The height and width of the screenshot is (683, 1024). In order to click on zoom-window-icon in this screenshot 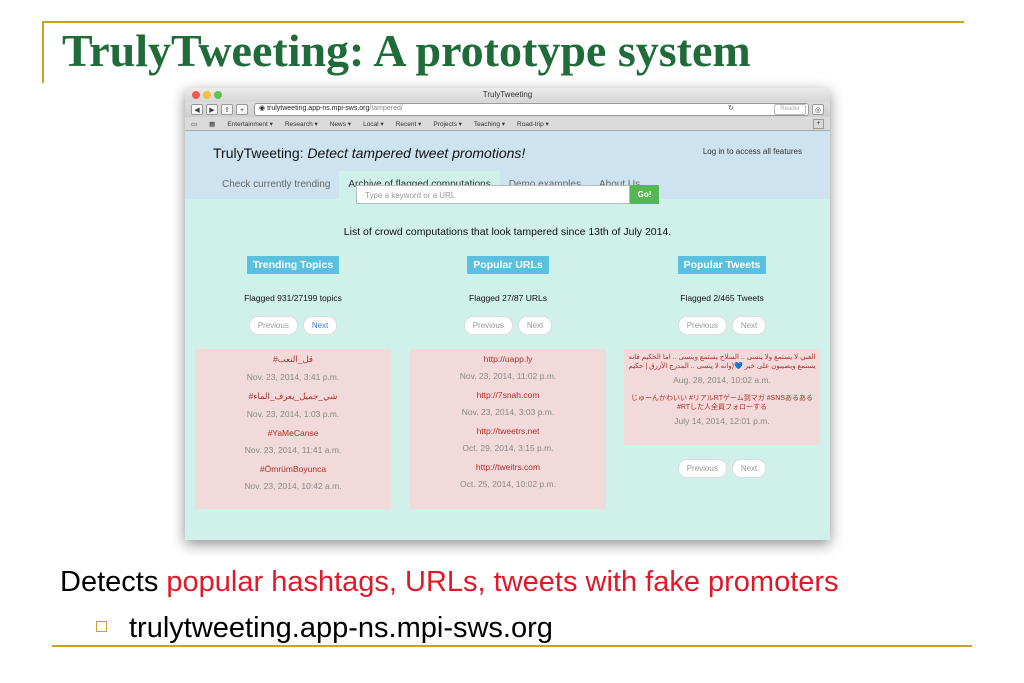, I will do `click(218, 95)`.